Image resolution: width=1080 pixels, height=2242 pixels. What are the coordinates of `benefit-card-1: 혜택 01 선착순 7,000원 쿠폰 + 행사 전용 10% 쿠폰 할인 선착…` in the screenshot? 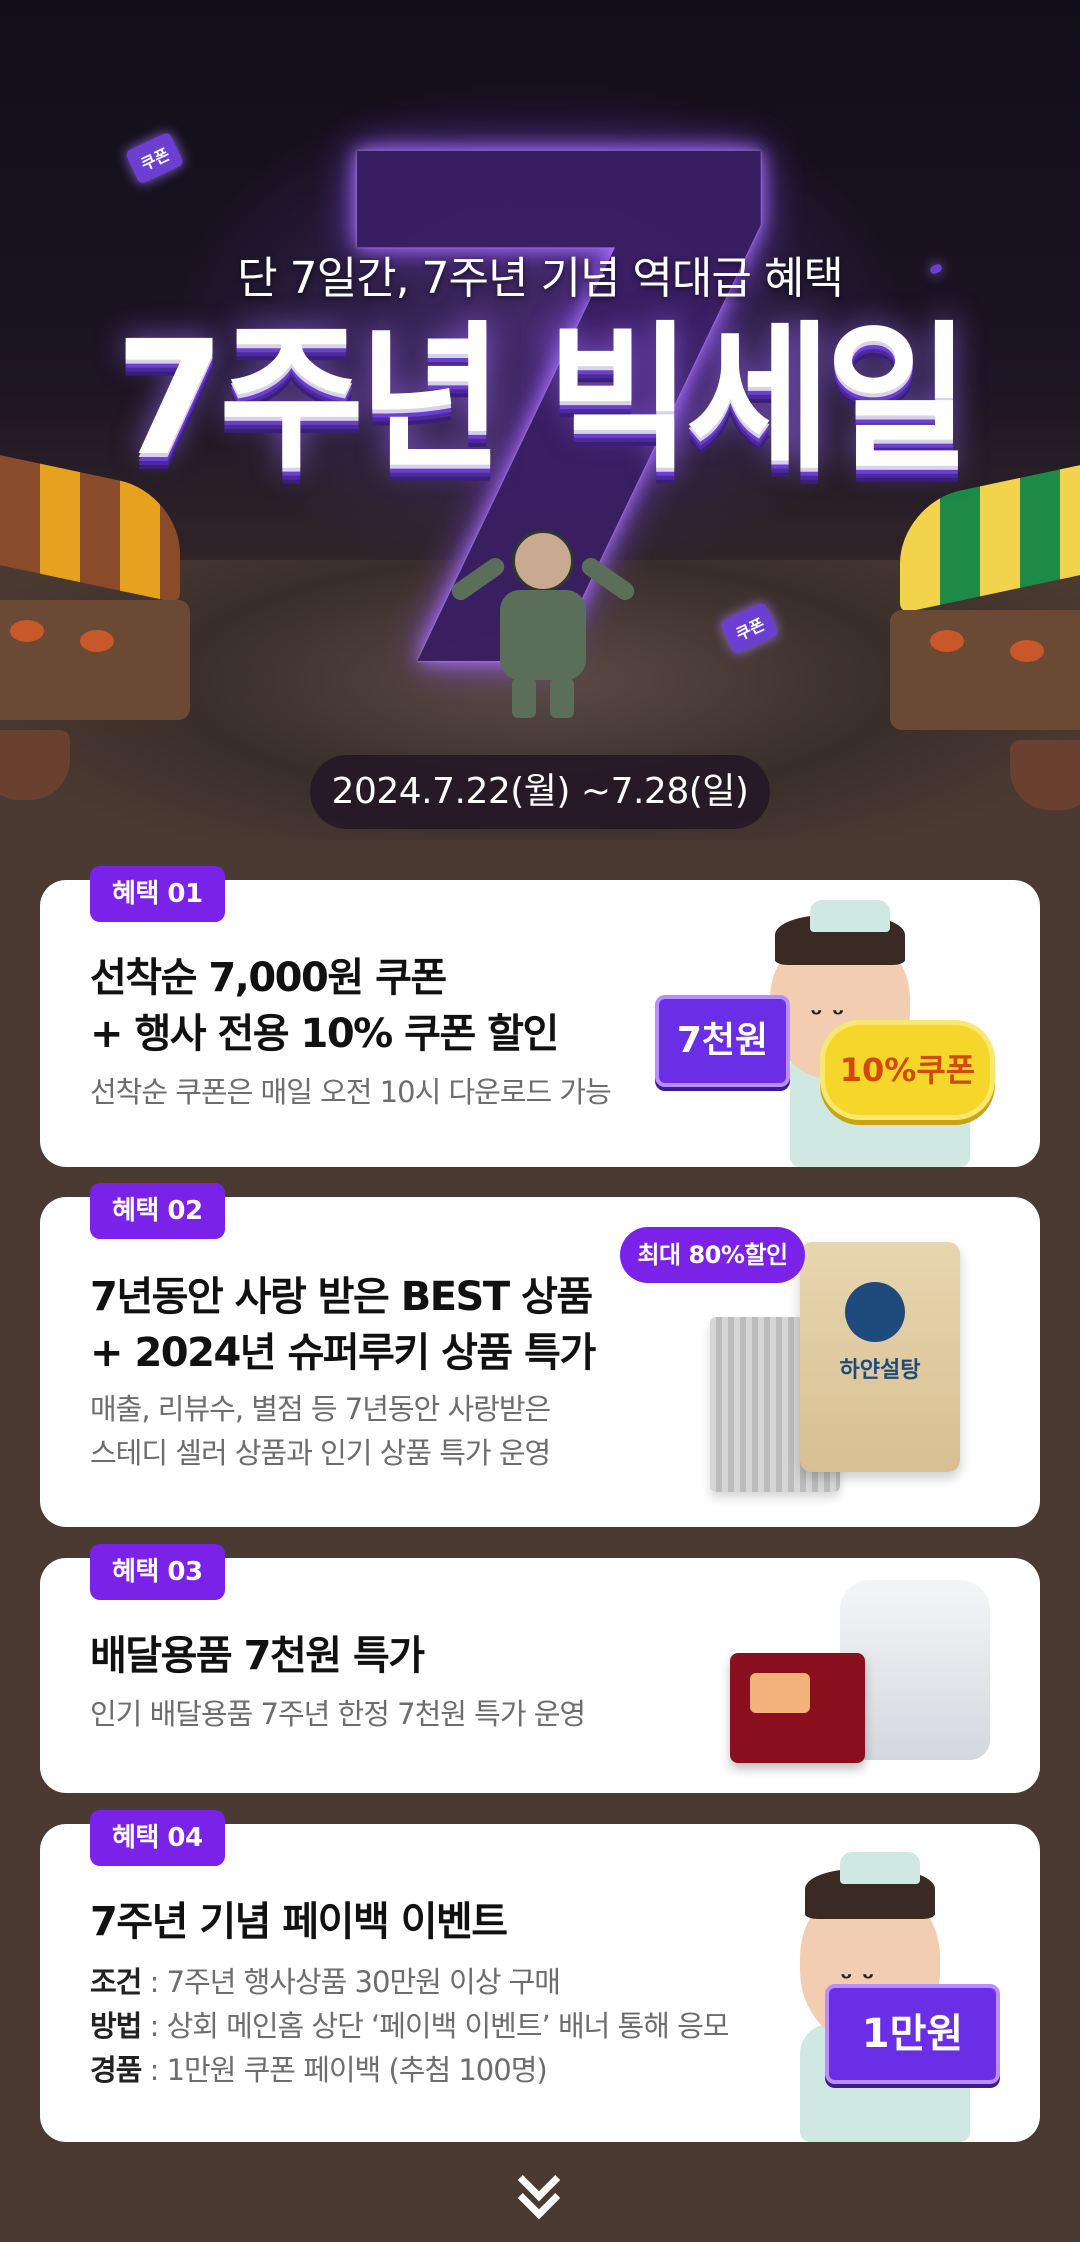 It's located at (540, 1016).